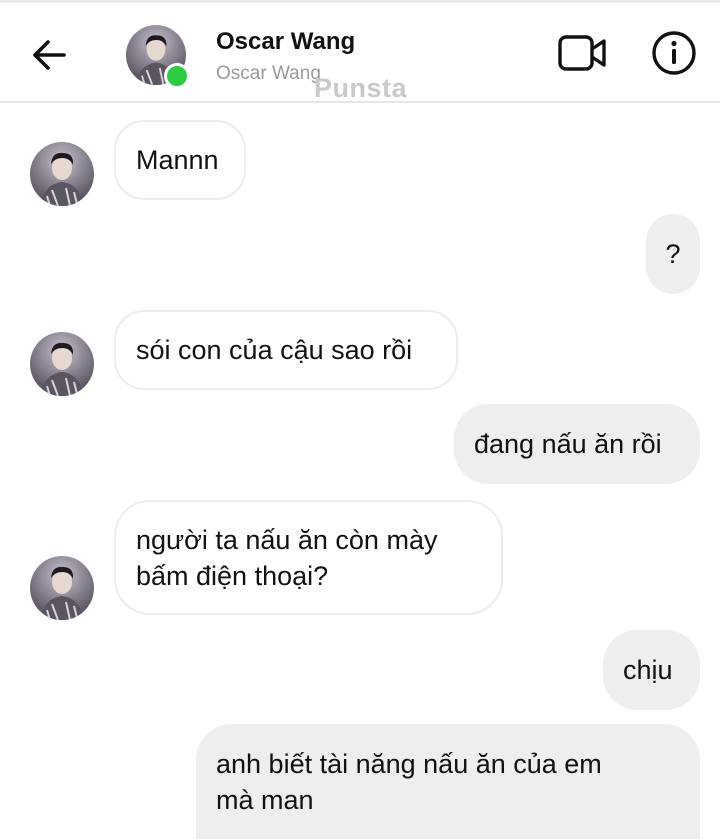  Describe the element at coordinates (180, 160) in the screenshot. I see `incoming-message-bubble: Mannn` at that location.